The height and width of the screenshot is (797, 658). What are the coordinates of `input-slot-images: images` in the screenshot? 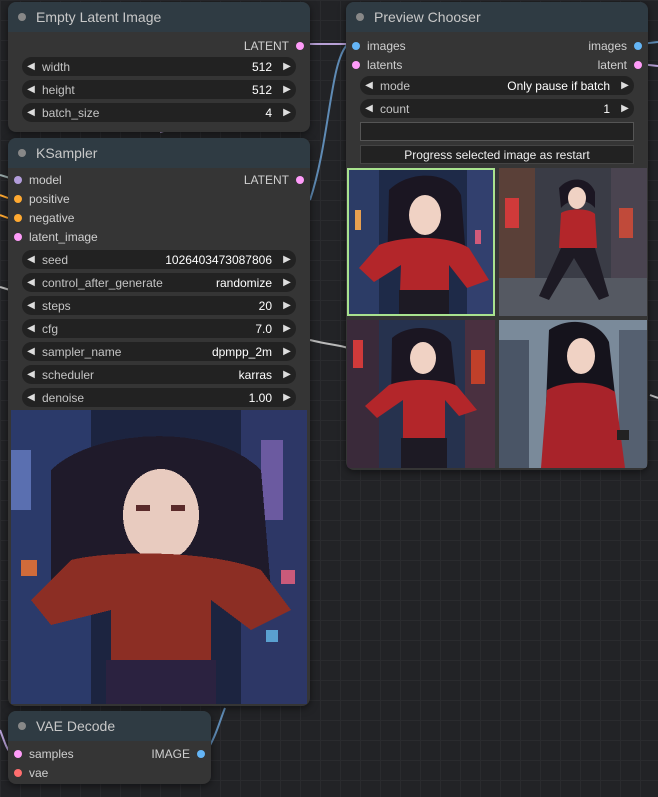 It's located at (379, 46).